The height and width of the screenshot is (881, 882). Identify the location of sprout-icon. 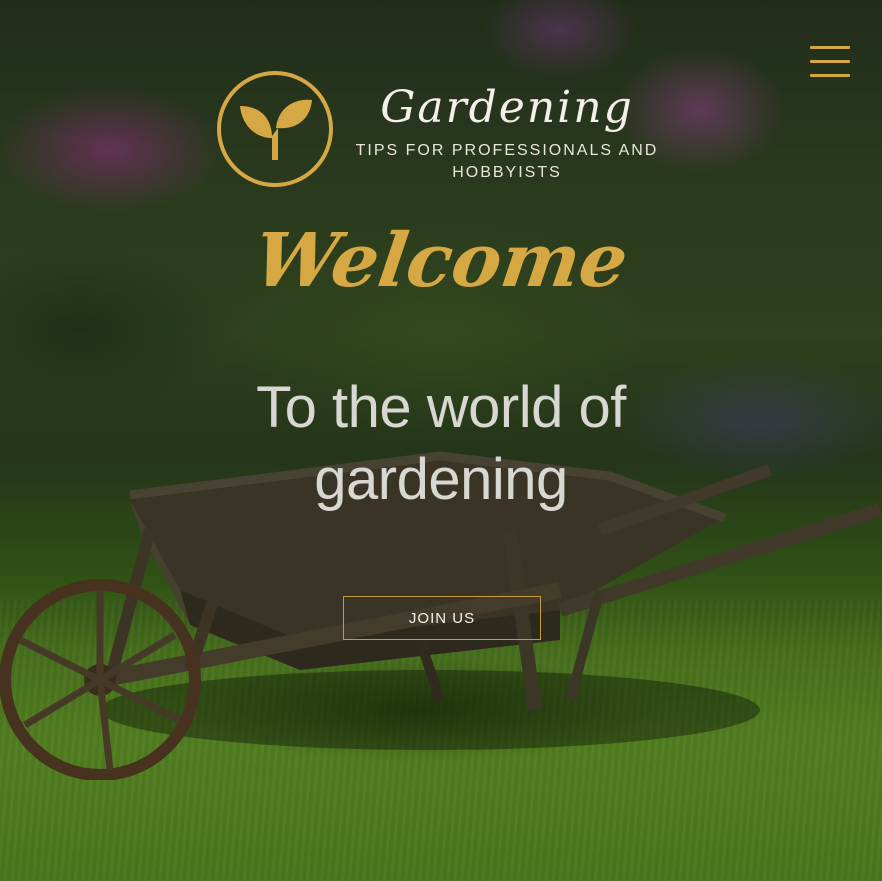
(275, 129).